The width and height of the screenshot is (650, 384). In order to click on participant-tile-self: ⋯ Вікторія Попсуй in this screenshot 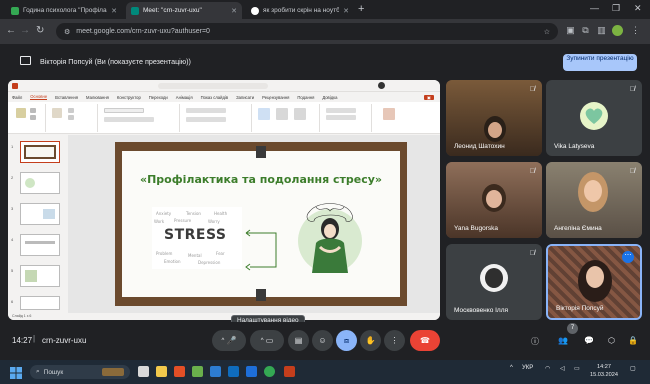, I will do `click(594, 282)`.